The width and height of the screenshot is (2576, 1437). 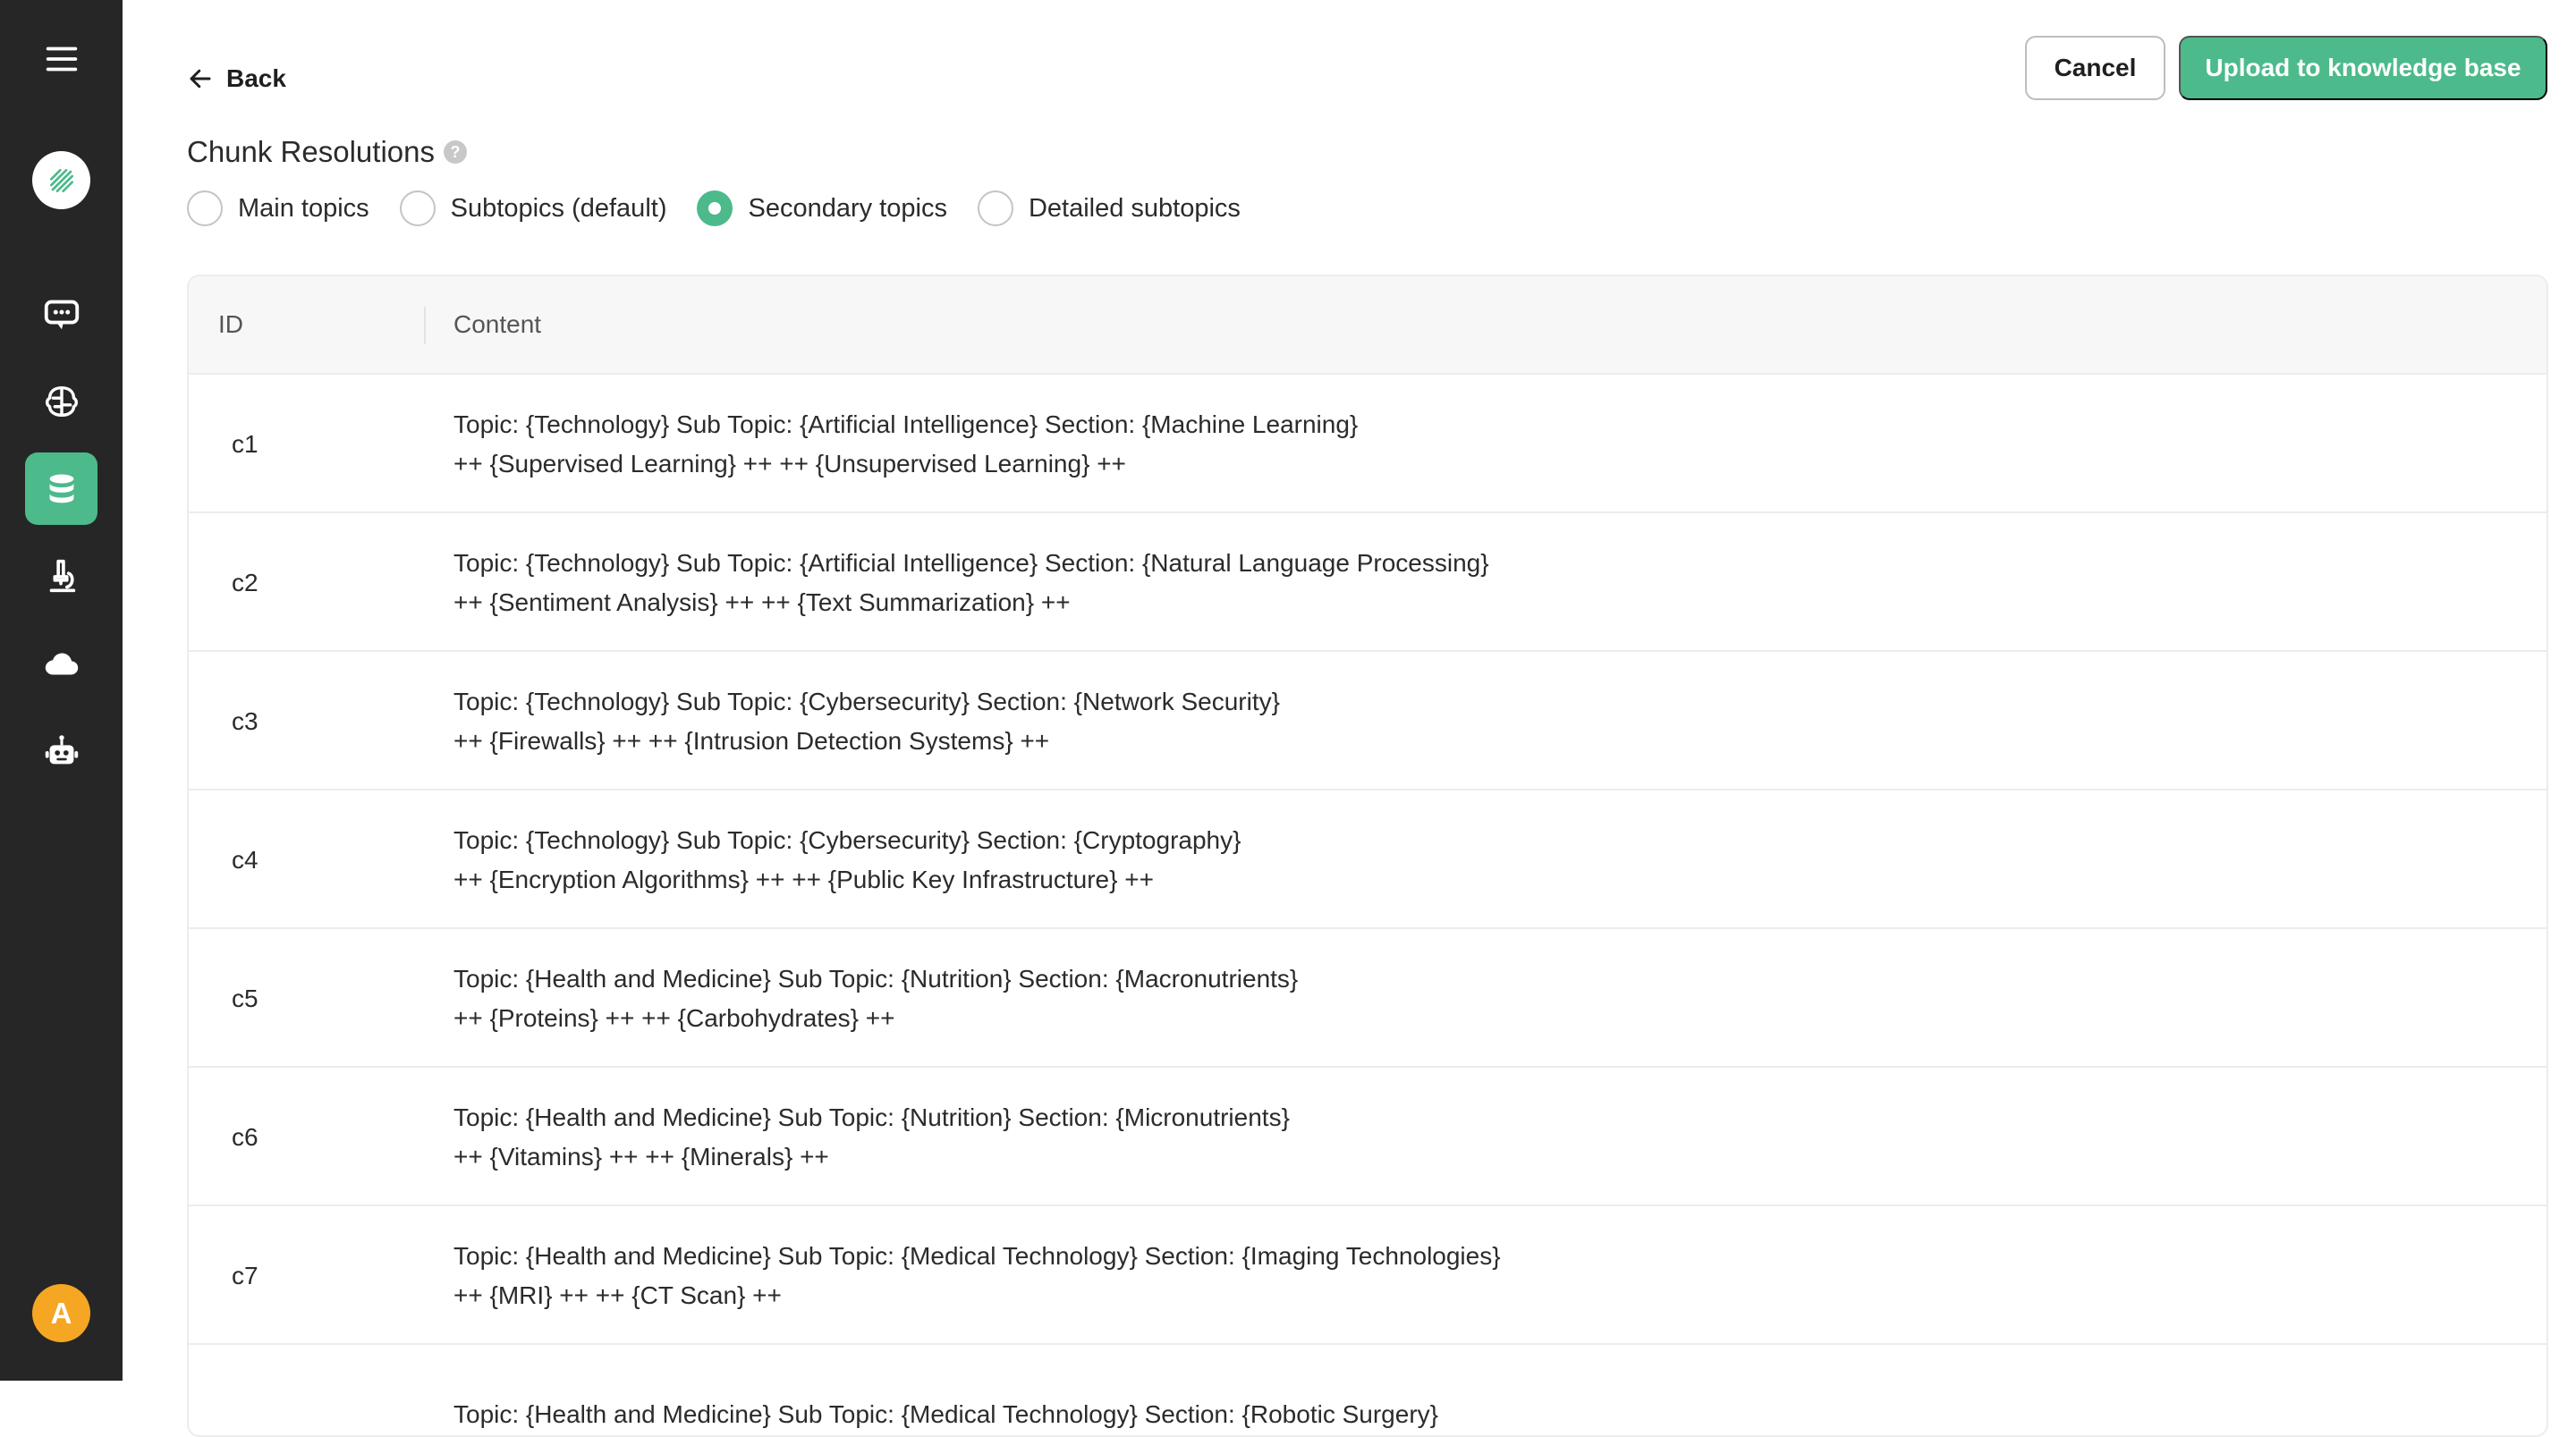 I want to click on radio-detailed-subtopics: Detailed subtopics, so click(x=1109, y=208).